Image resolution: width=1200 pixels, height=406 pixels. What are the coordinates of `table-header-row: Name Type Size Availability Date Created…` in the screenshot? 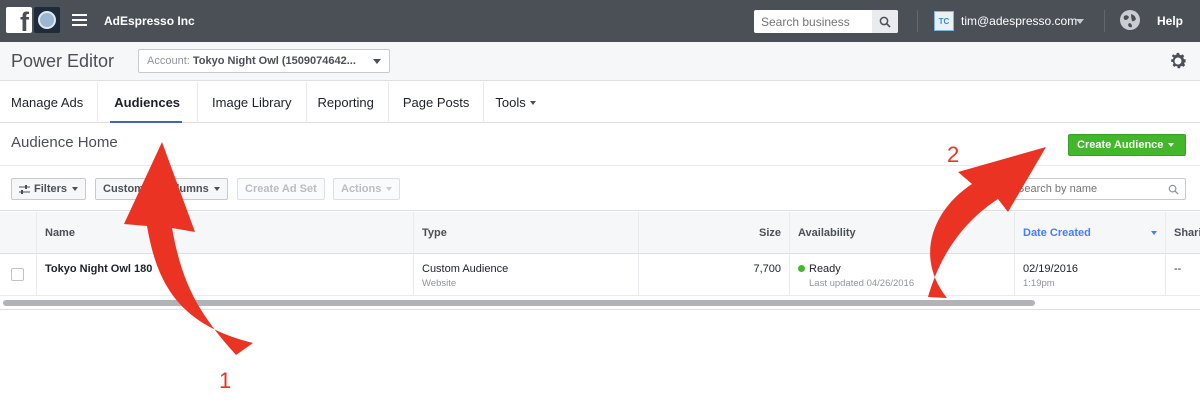 It's located at (600, 233).